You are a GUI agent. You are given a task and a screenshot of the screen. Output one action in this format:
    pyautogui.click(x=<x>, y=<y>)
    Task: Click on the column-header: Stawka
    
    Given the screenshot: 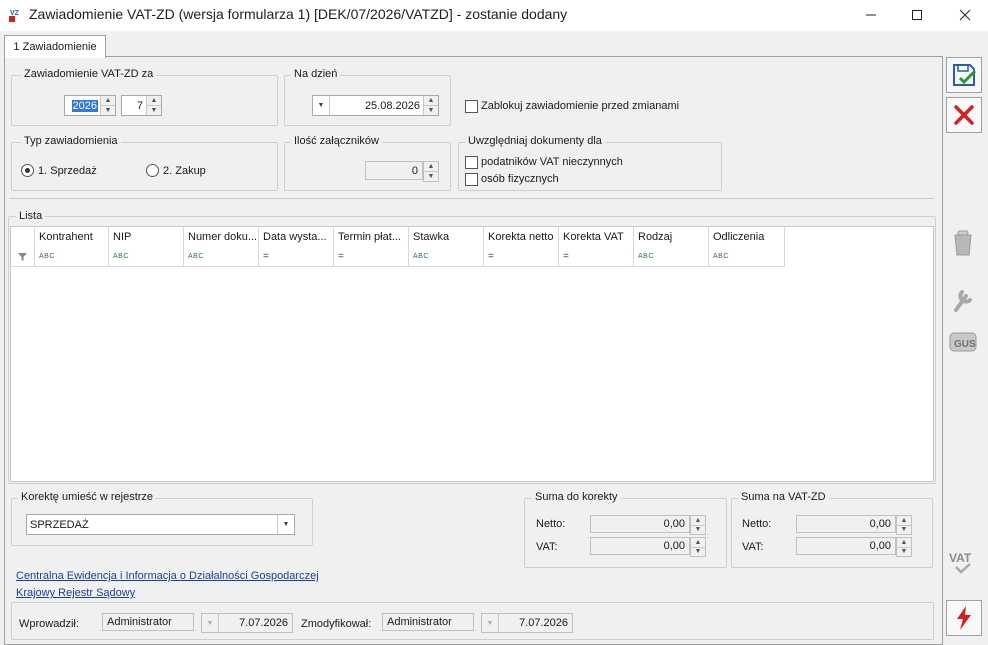 What is the action you would take?
    pyautogui.click(x=446, y=237)
    